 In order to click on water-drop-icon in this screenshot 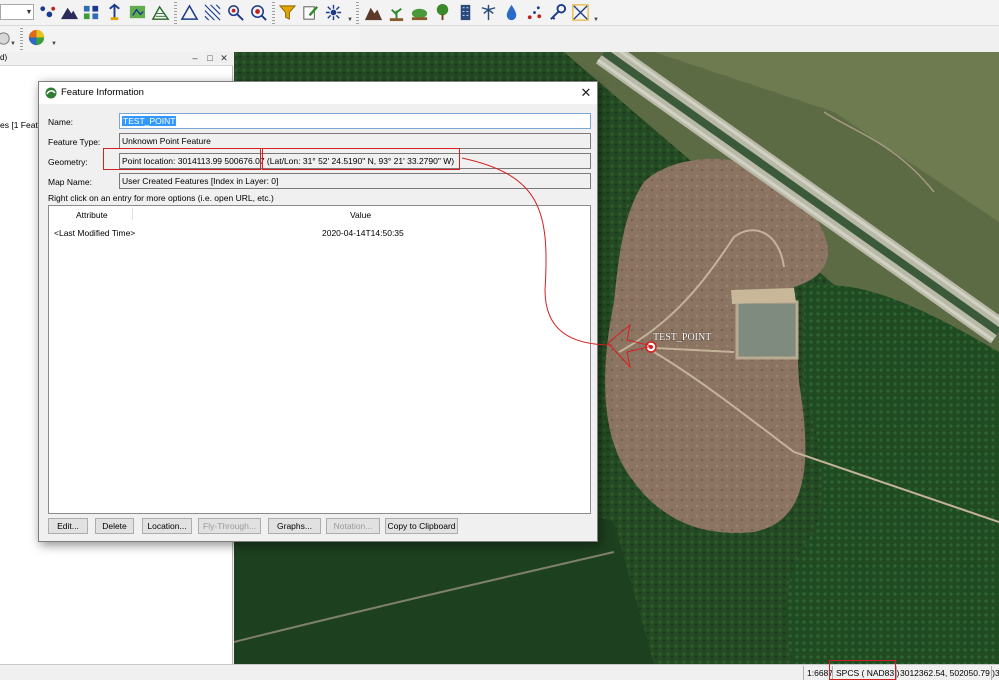, I will do `click(511, 12)`.